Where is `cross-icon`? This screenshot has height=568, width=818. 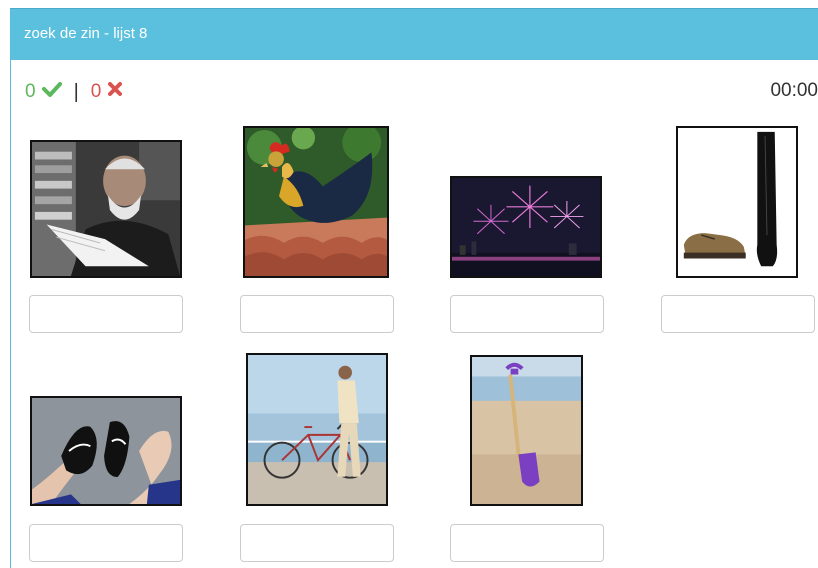
cross-icon is located at coordinates (115, 92).